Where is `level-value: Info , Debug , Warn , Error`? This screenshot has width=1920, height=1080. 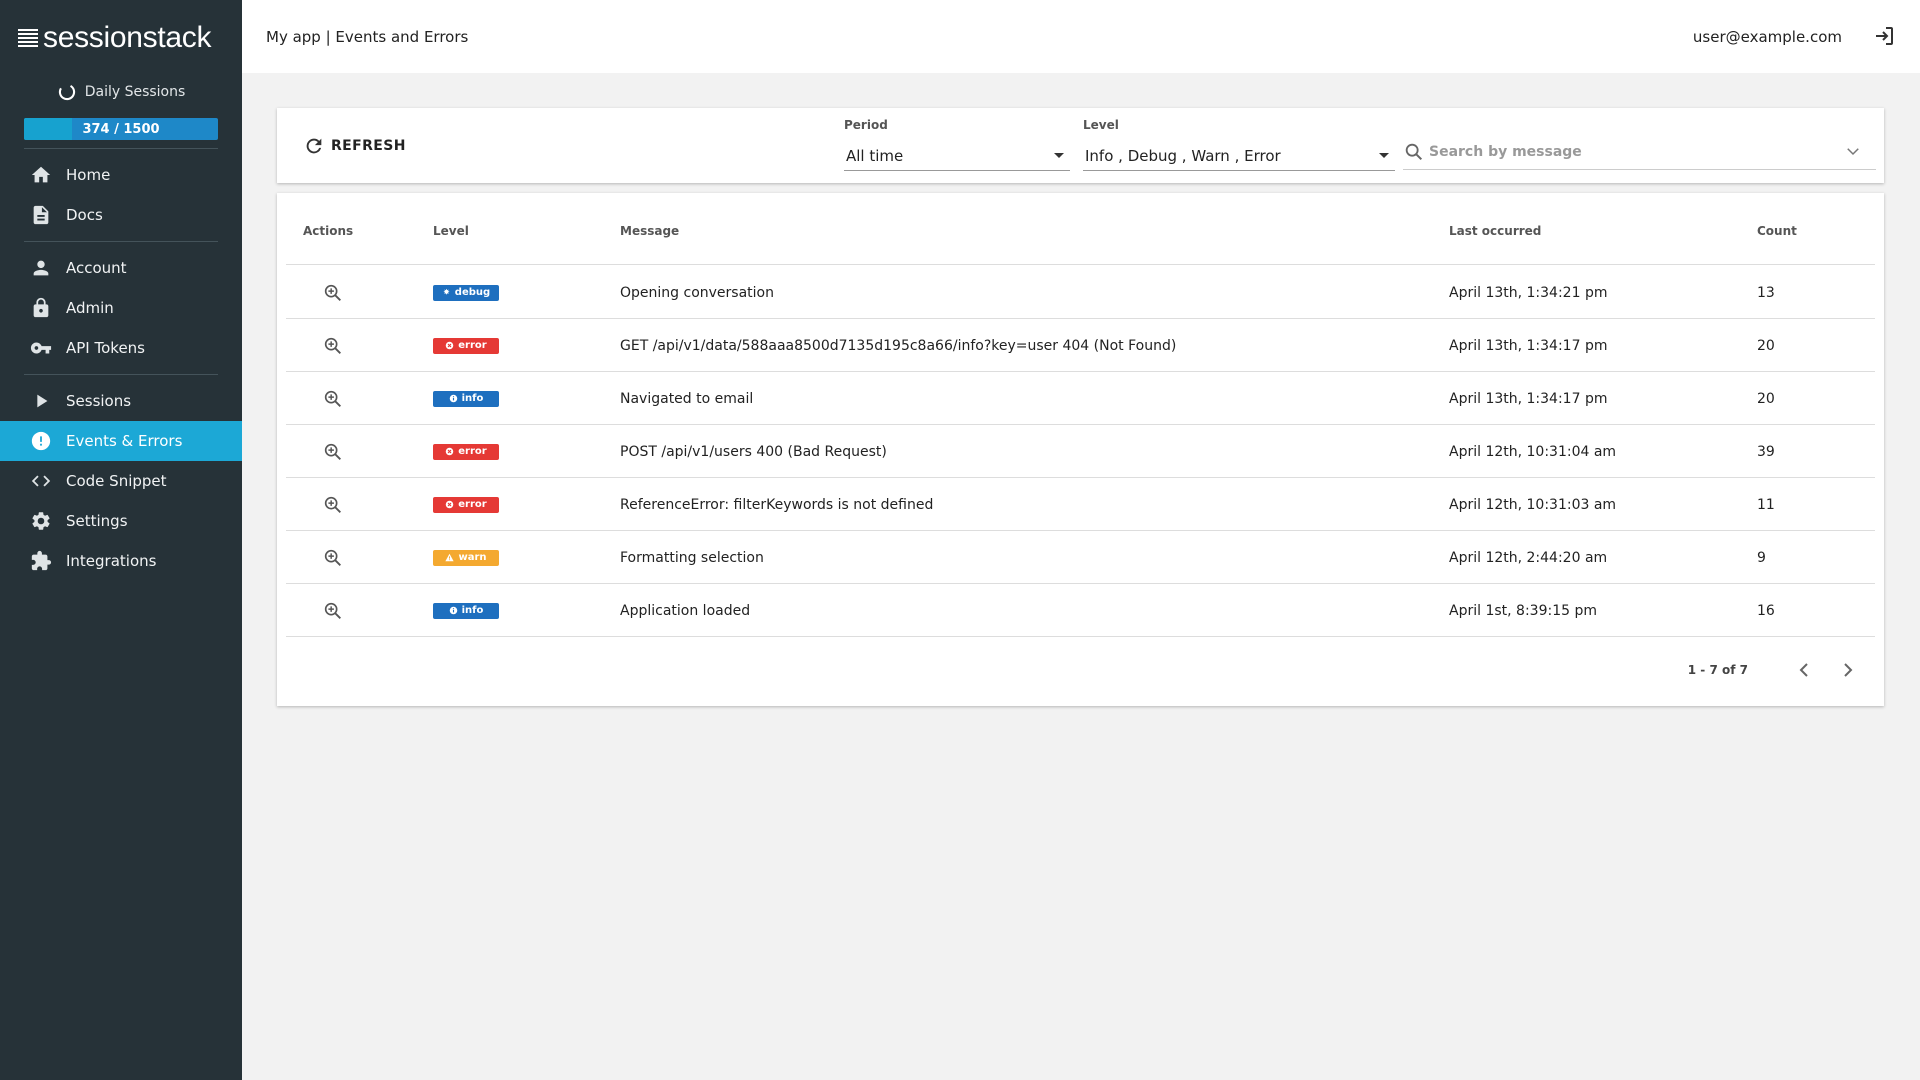
level-value: Info , Debug , Warn , Error is located at coordinates (1239, 156).